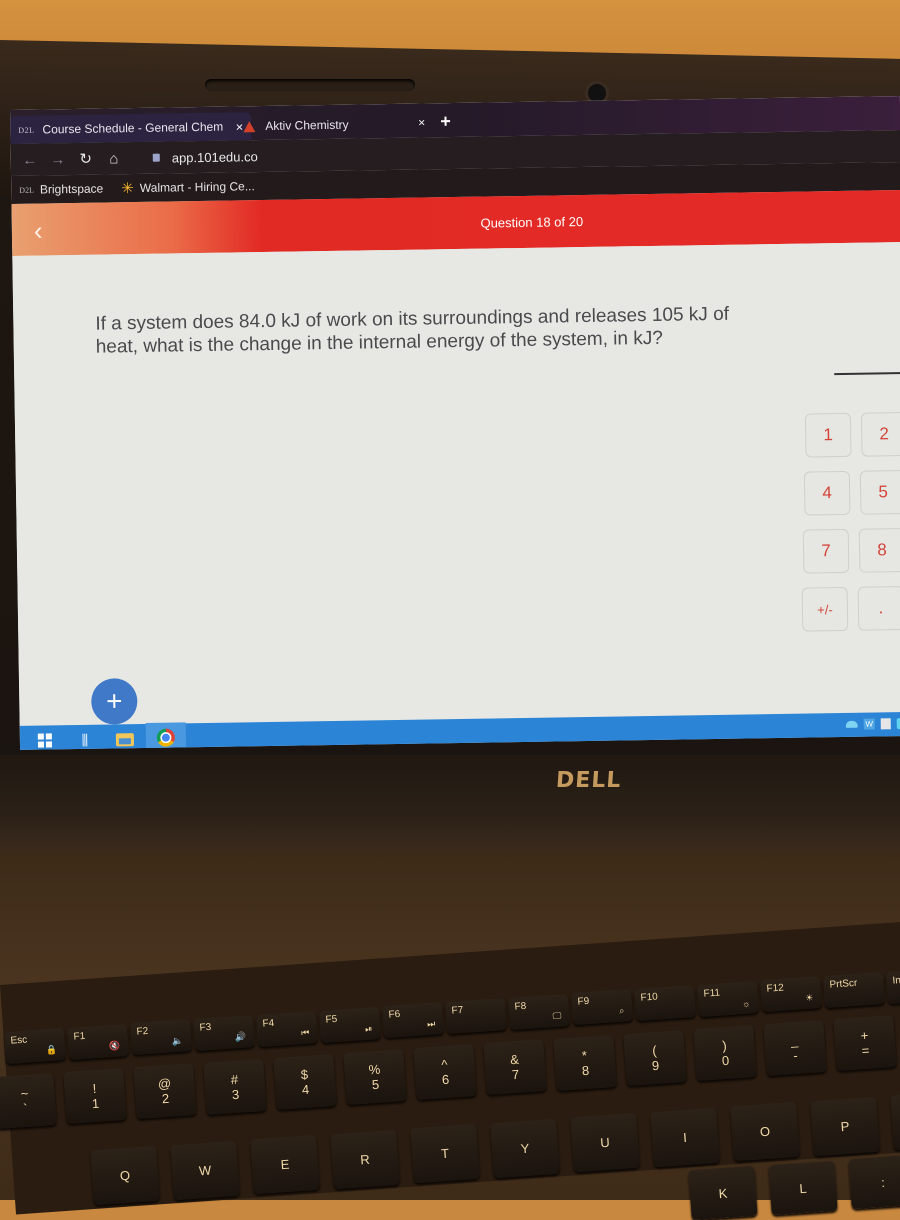 This screenshot has height=1220, width=900. Describe the element at coordinates (803, 1187) in the screenshot. I see `key-l: L` at that location.